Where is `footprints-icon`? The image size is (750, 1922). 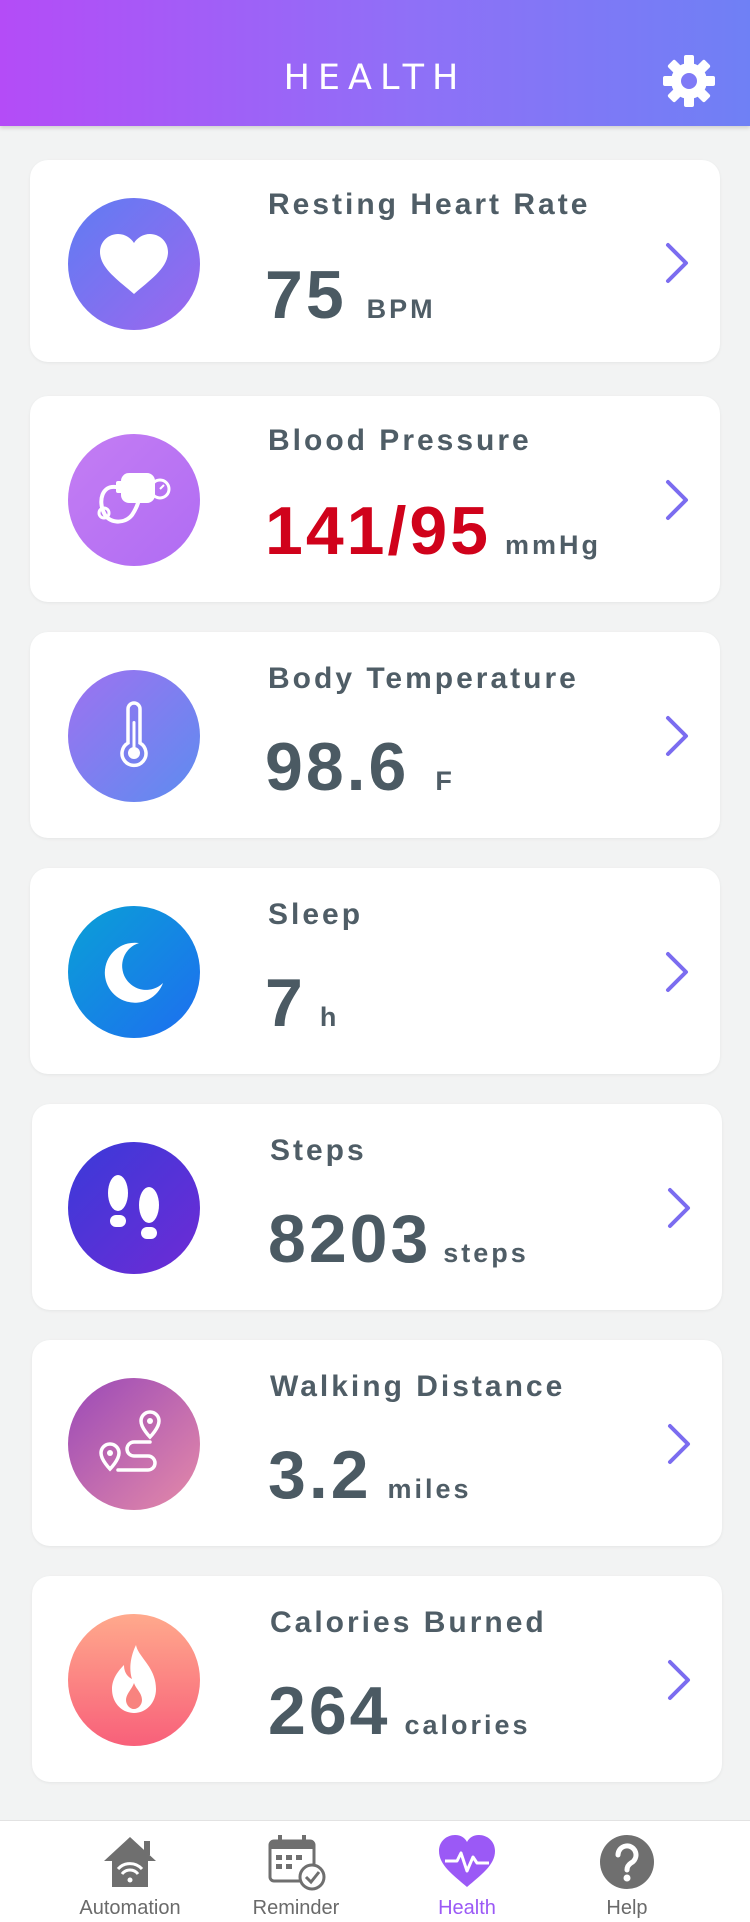
footprints-icon is located at coordinates (133, 1207).